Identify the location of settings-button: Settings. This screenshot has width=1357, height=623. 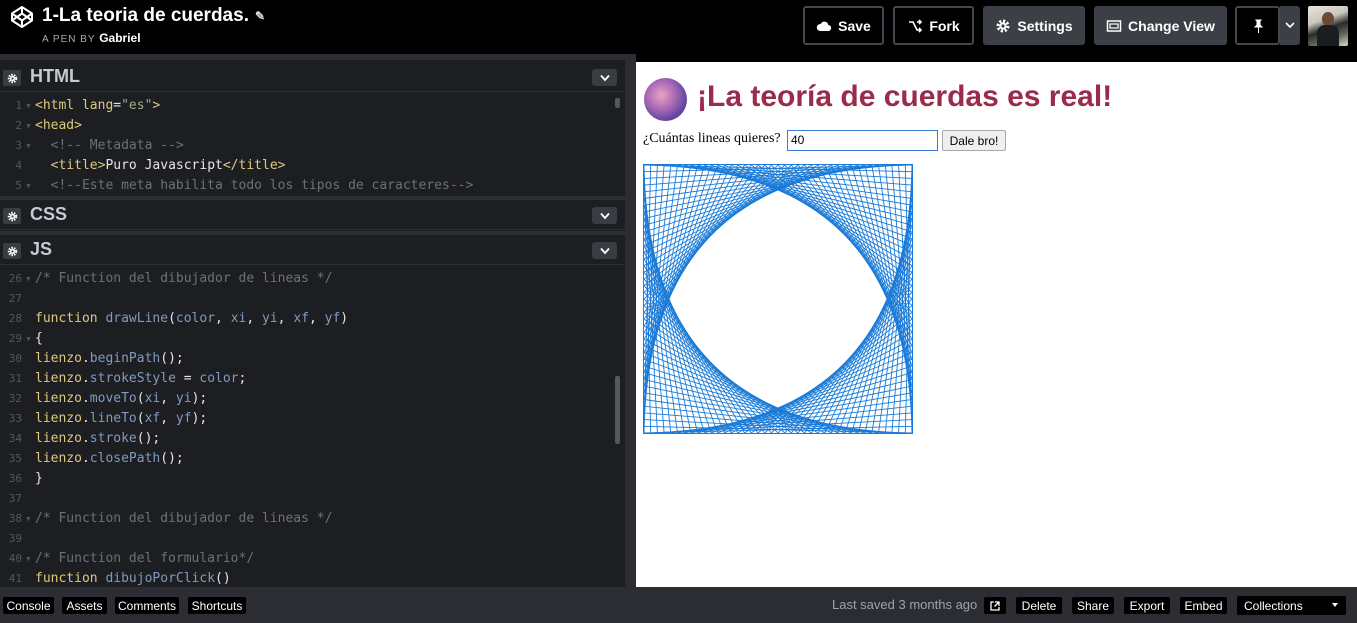
(1034, 25).